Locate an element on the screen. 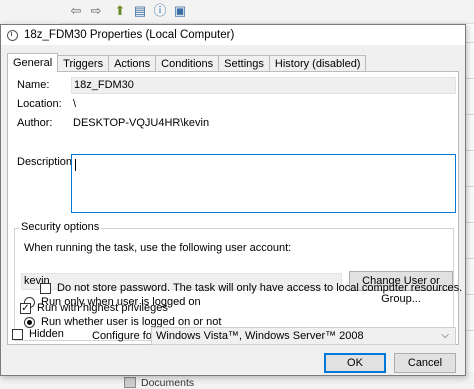 This screenshot has height=389, width=474. background-toolbar: ⇦ ⇨ ⬆ ▤ ⓘ ▣ is located at coordinates (267, 12).